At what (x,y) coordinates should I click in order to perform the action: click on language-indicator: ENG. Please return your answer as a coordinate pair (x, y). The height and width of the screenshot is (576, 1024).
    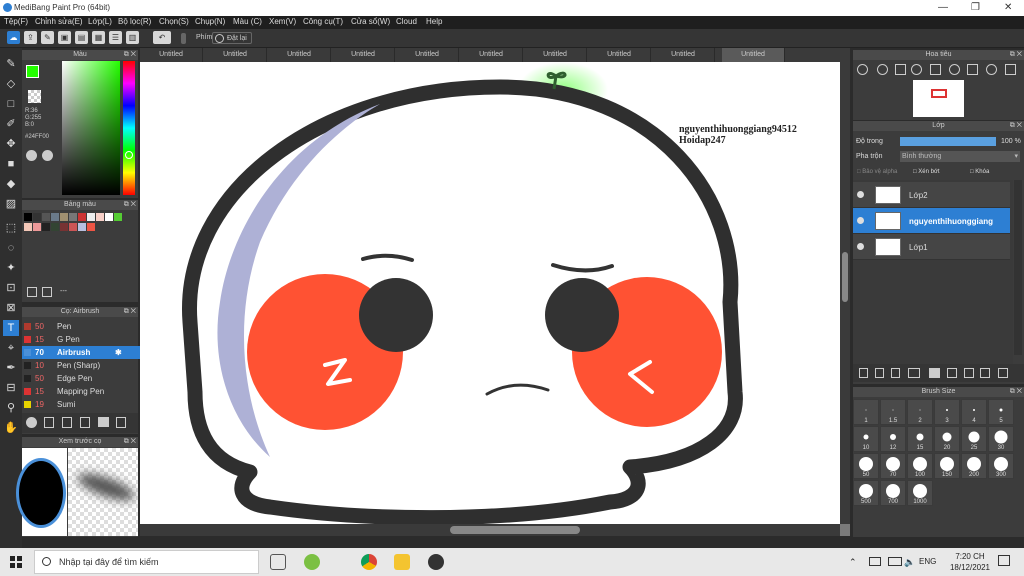
    Looking at the image, I should click on (927, 561).